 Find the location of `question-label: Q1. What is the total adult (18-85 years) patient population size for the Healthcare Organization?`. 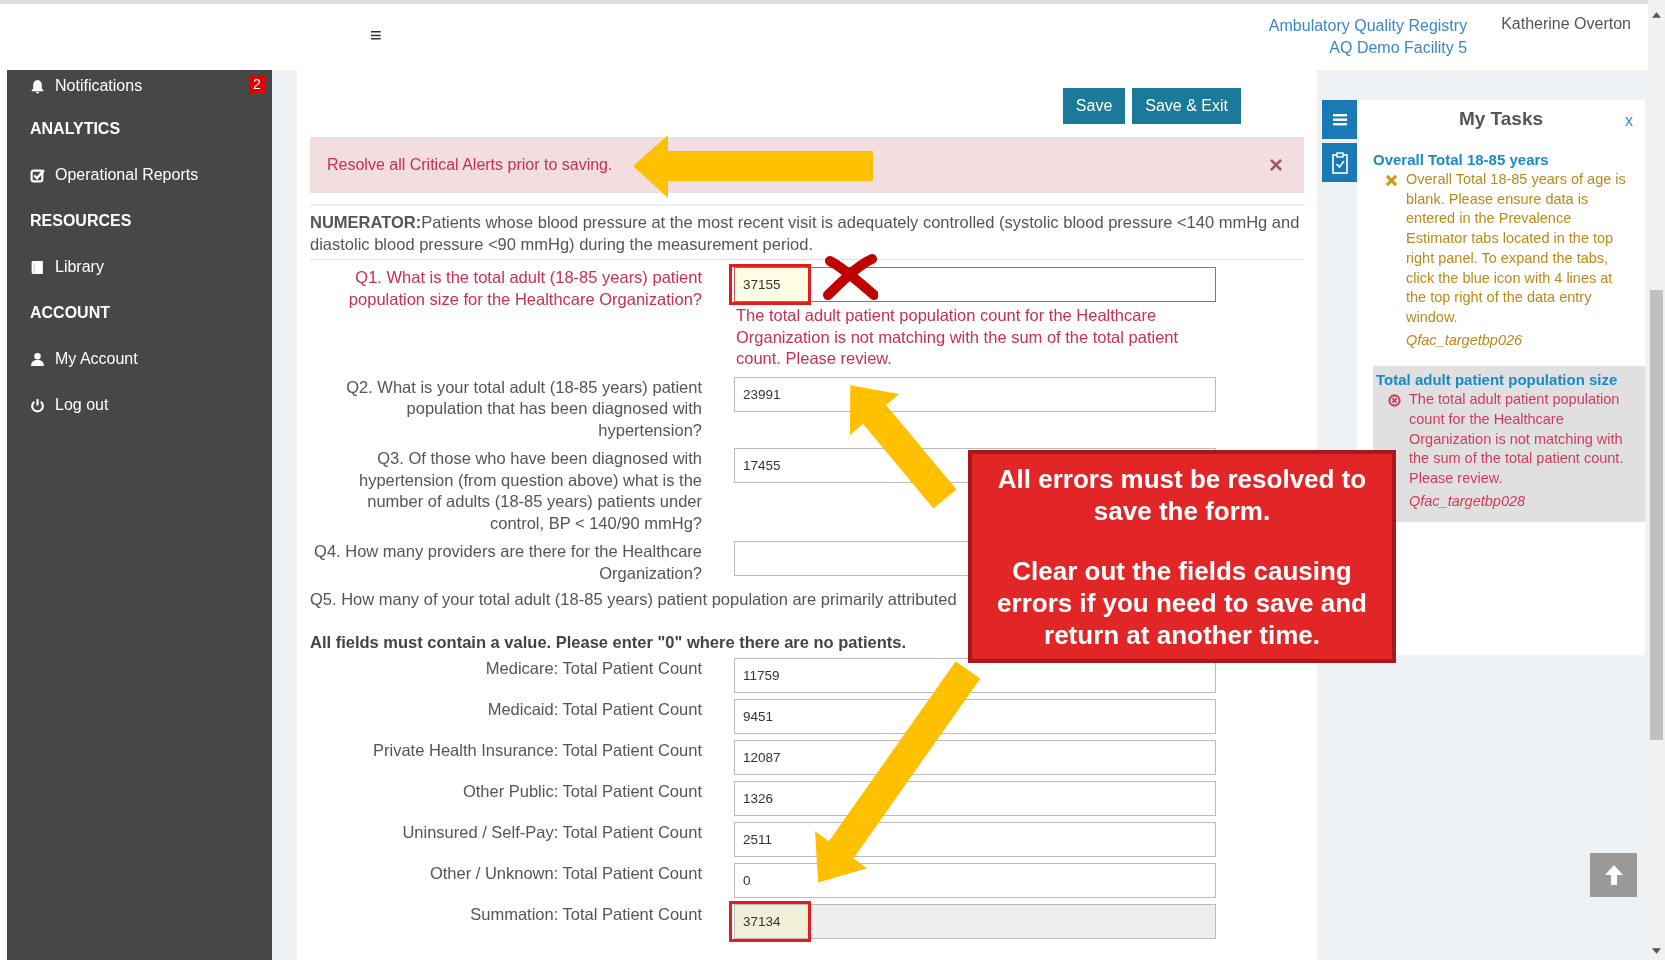

question-label: Q1. What is the total adult (18-85 years) patient population size for the Healthcare Organization? is located at coordinates (524, 288).